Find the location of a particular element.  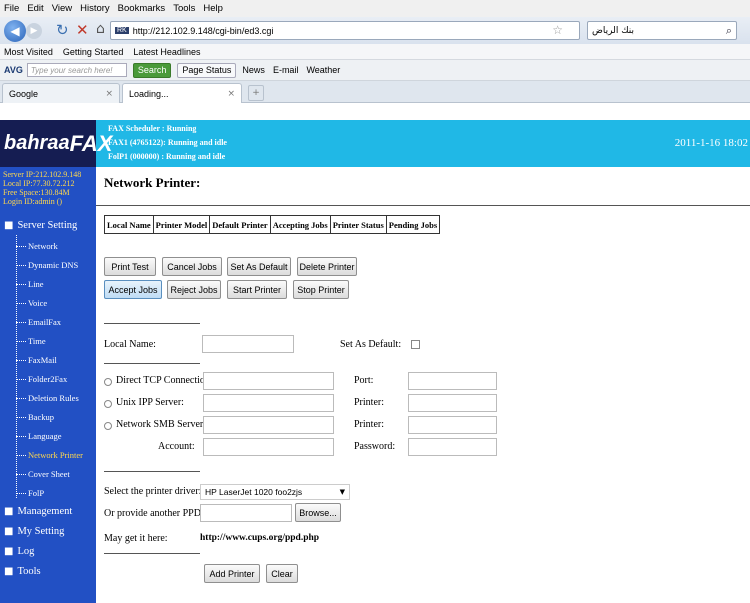

avg-logo: AVG is located at coordinates (13, 70).